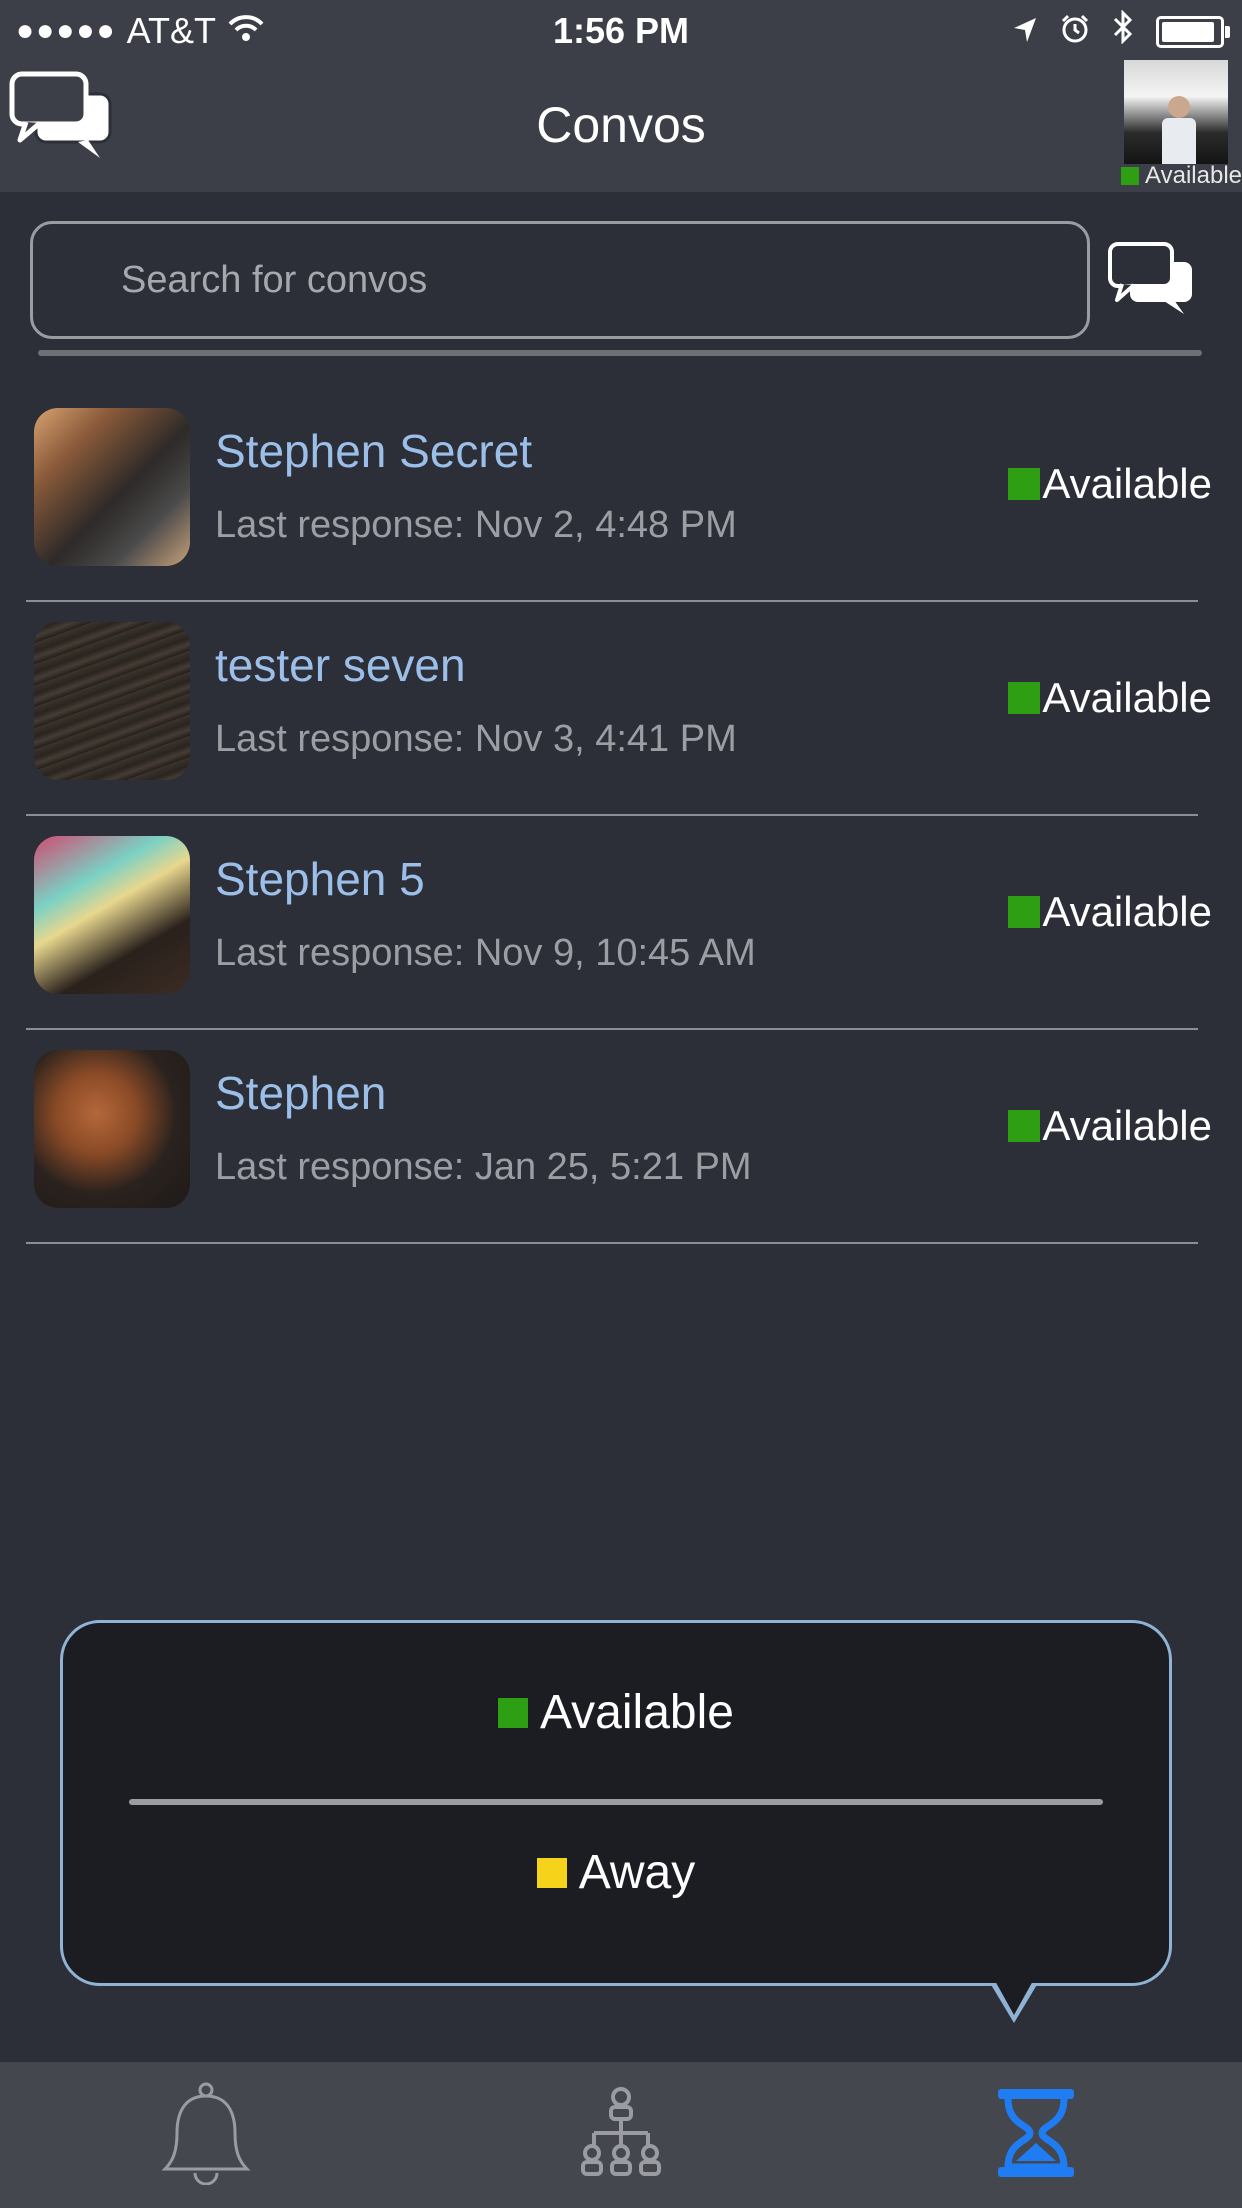  What do you see at coordinates (483, 1167) in the screenshot?
I see `convo-last-response: Last response: Jan 25, 5:21 PM` at bounding box center [483, 1167].